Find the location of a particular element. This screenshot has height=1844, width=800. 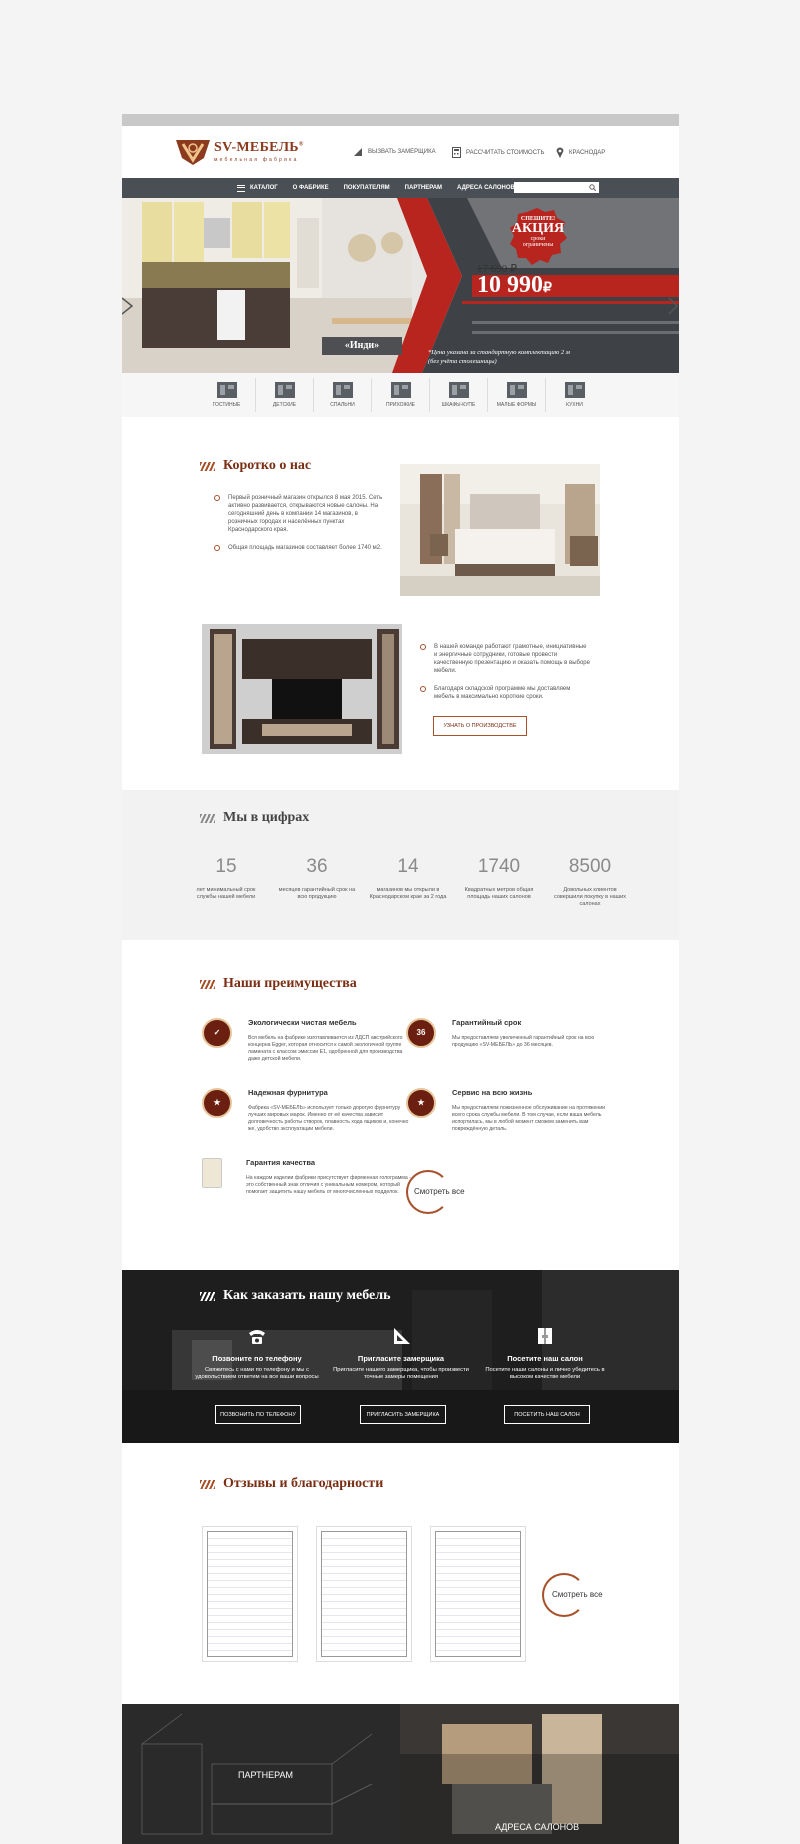

logo-shield-icon is located at coordinates (193, 151).